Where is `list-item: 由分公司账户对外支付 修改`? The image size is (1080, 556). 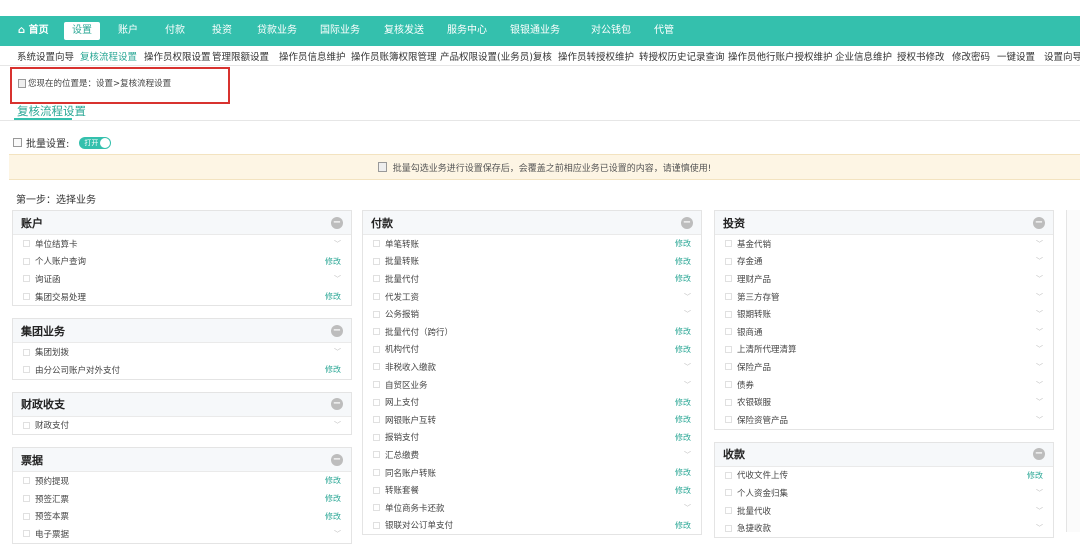
list-item: 由分公司账户对外支付 修改 is located at coordinates (182, 370).